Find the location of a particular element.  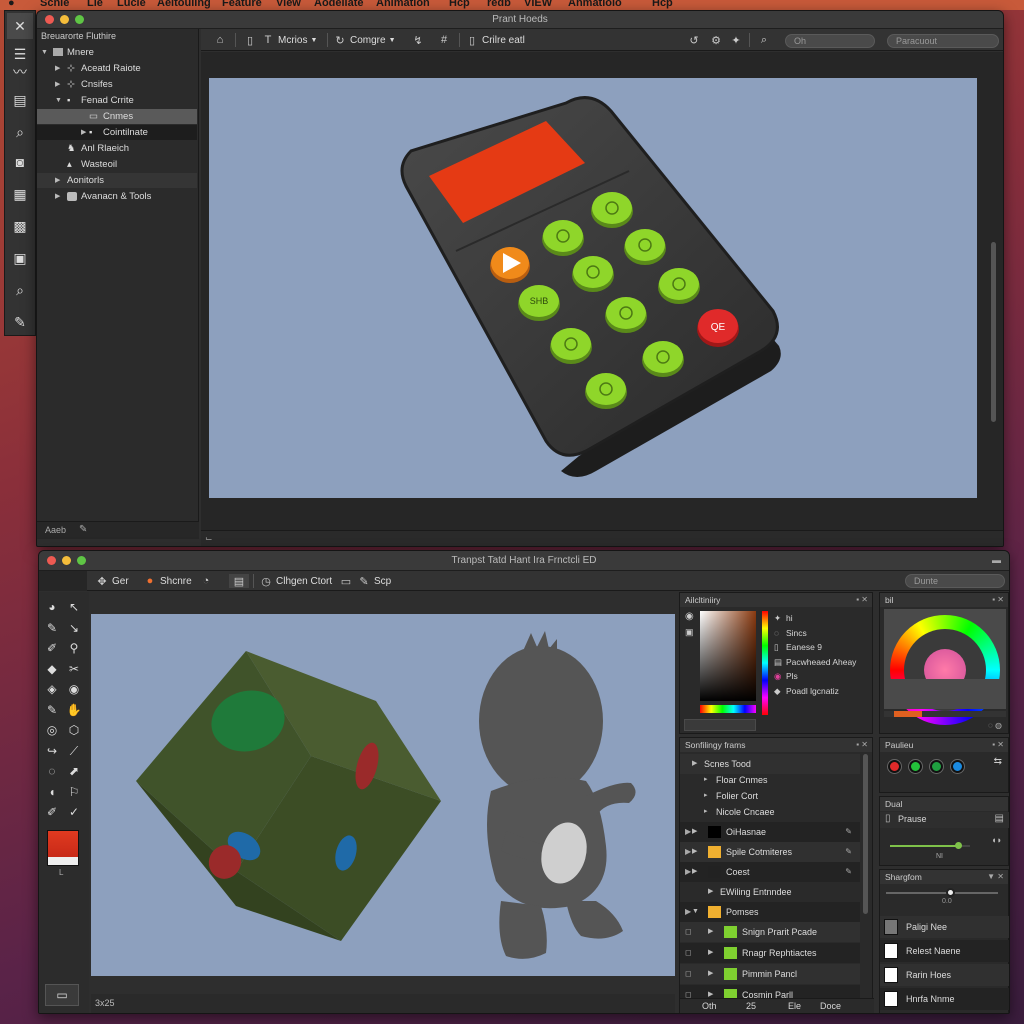

viewport-scrollbar is located at coordinates (993, 332).